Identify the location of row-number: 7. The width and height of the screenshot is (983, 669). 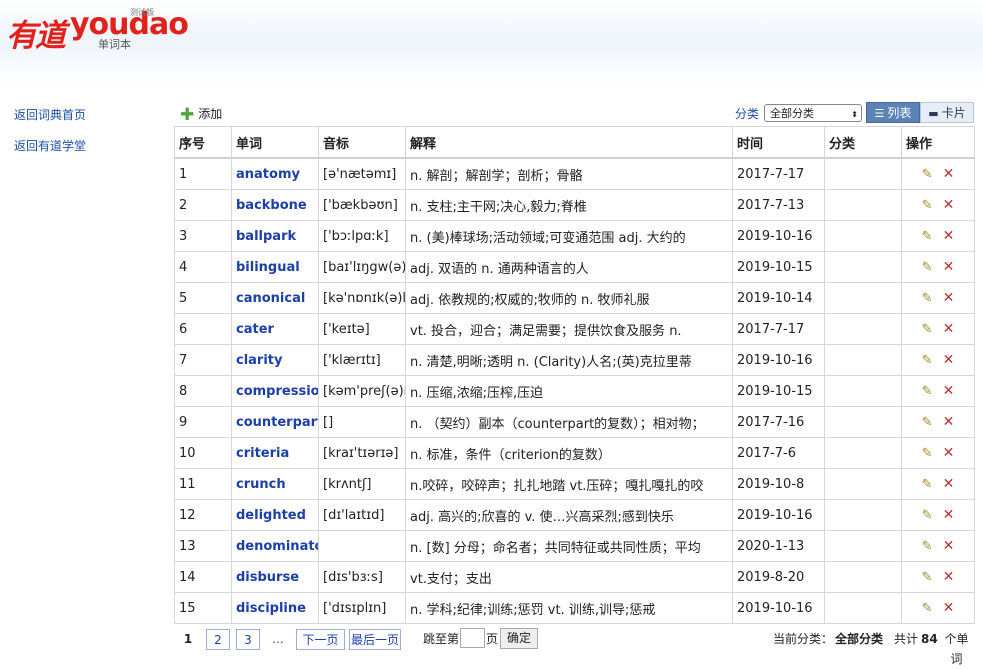
(203, 360).